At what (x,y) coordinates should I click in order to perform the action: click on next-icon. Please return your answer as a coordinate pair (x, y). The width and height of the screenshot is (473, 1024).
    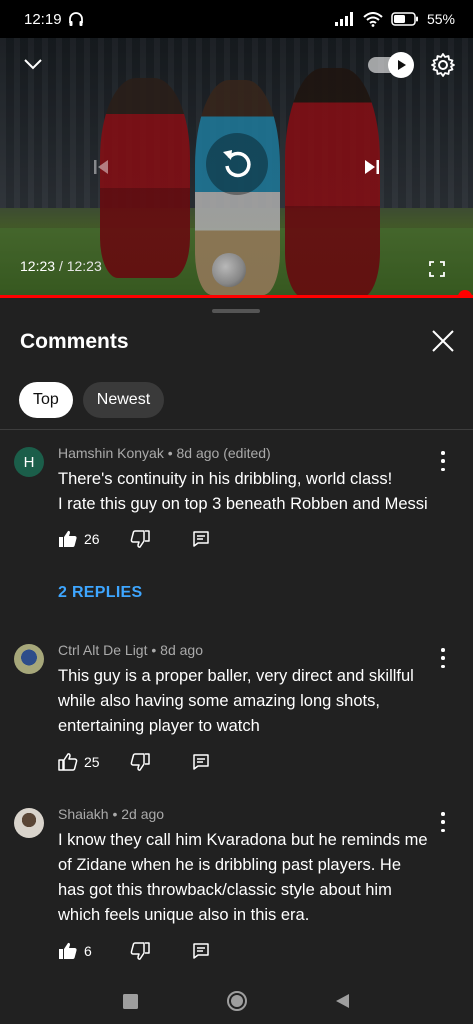
    Looking at the image, I should click on (372, 167).